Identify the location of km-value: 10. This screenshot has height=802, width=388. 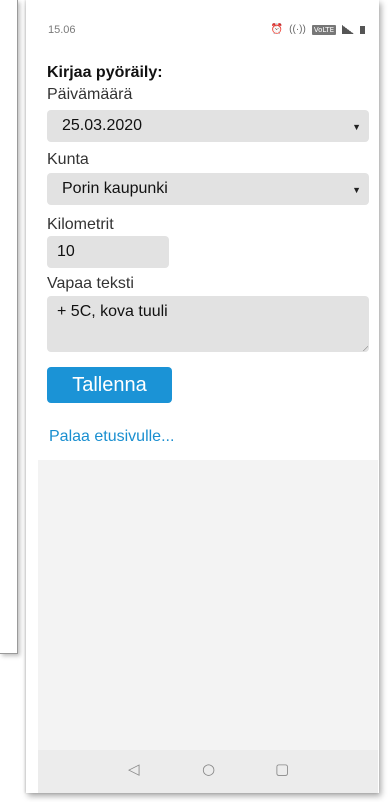
(66, 251).